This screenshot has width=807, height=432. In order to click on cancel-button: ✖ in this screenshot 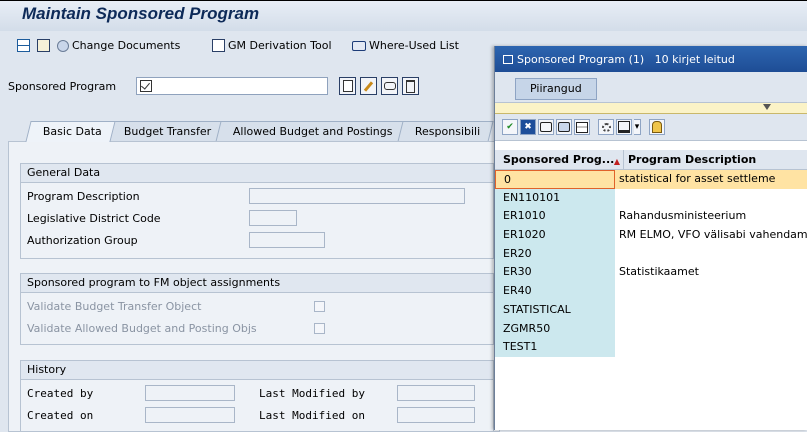, I will do `click(528, 127)`.